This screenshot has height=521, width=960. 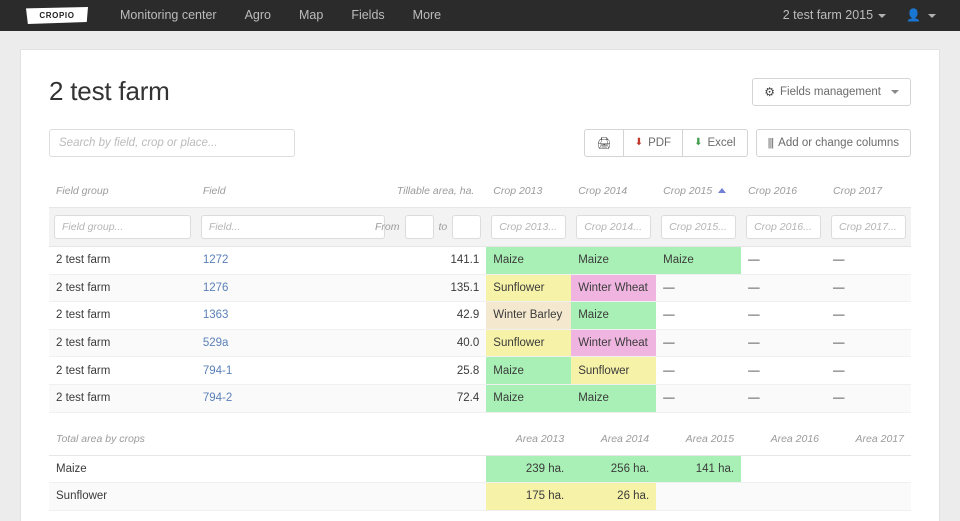 I want to click on filter-row: From to, so click(x=480, y=227).